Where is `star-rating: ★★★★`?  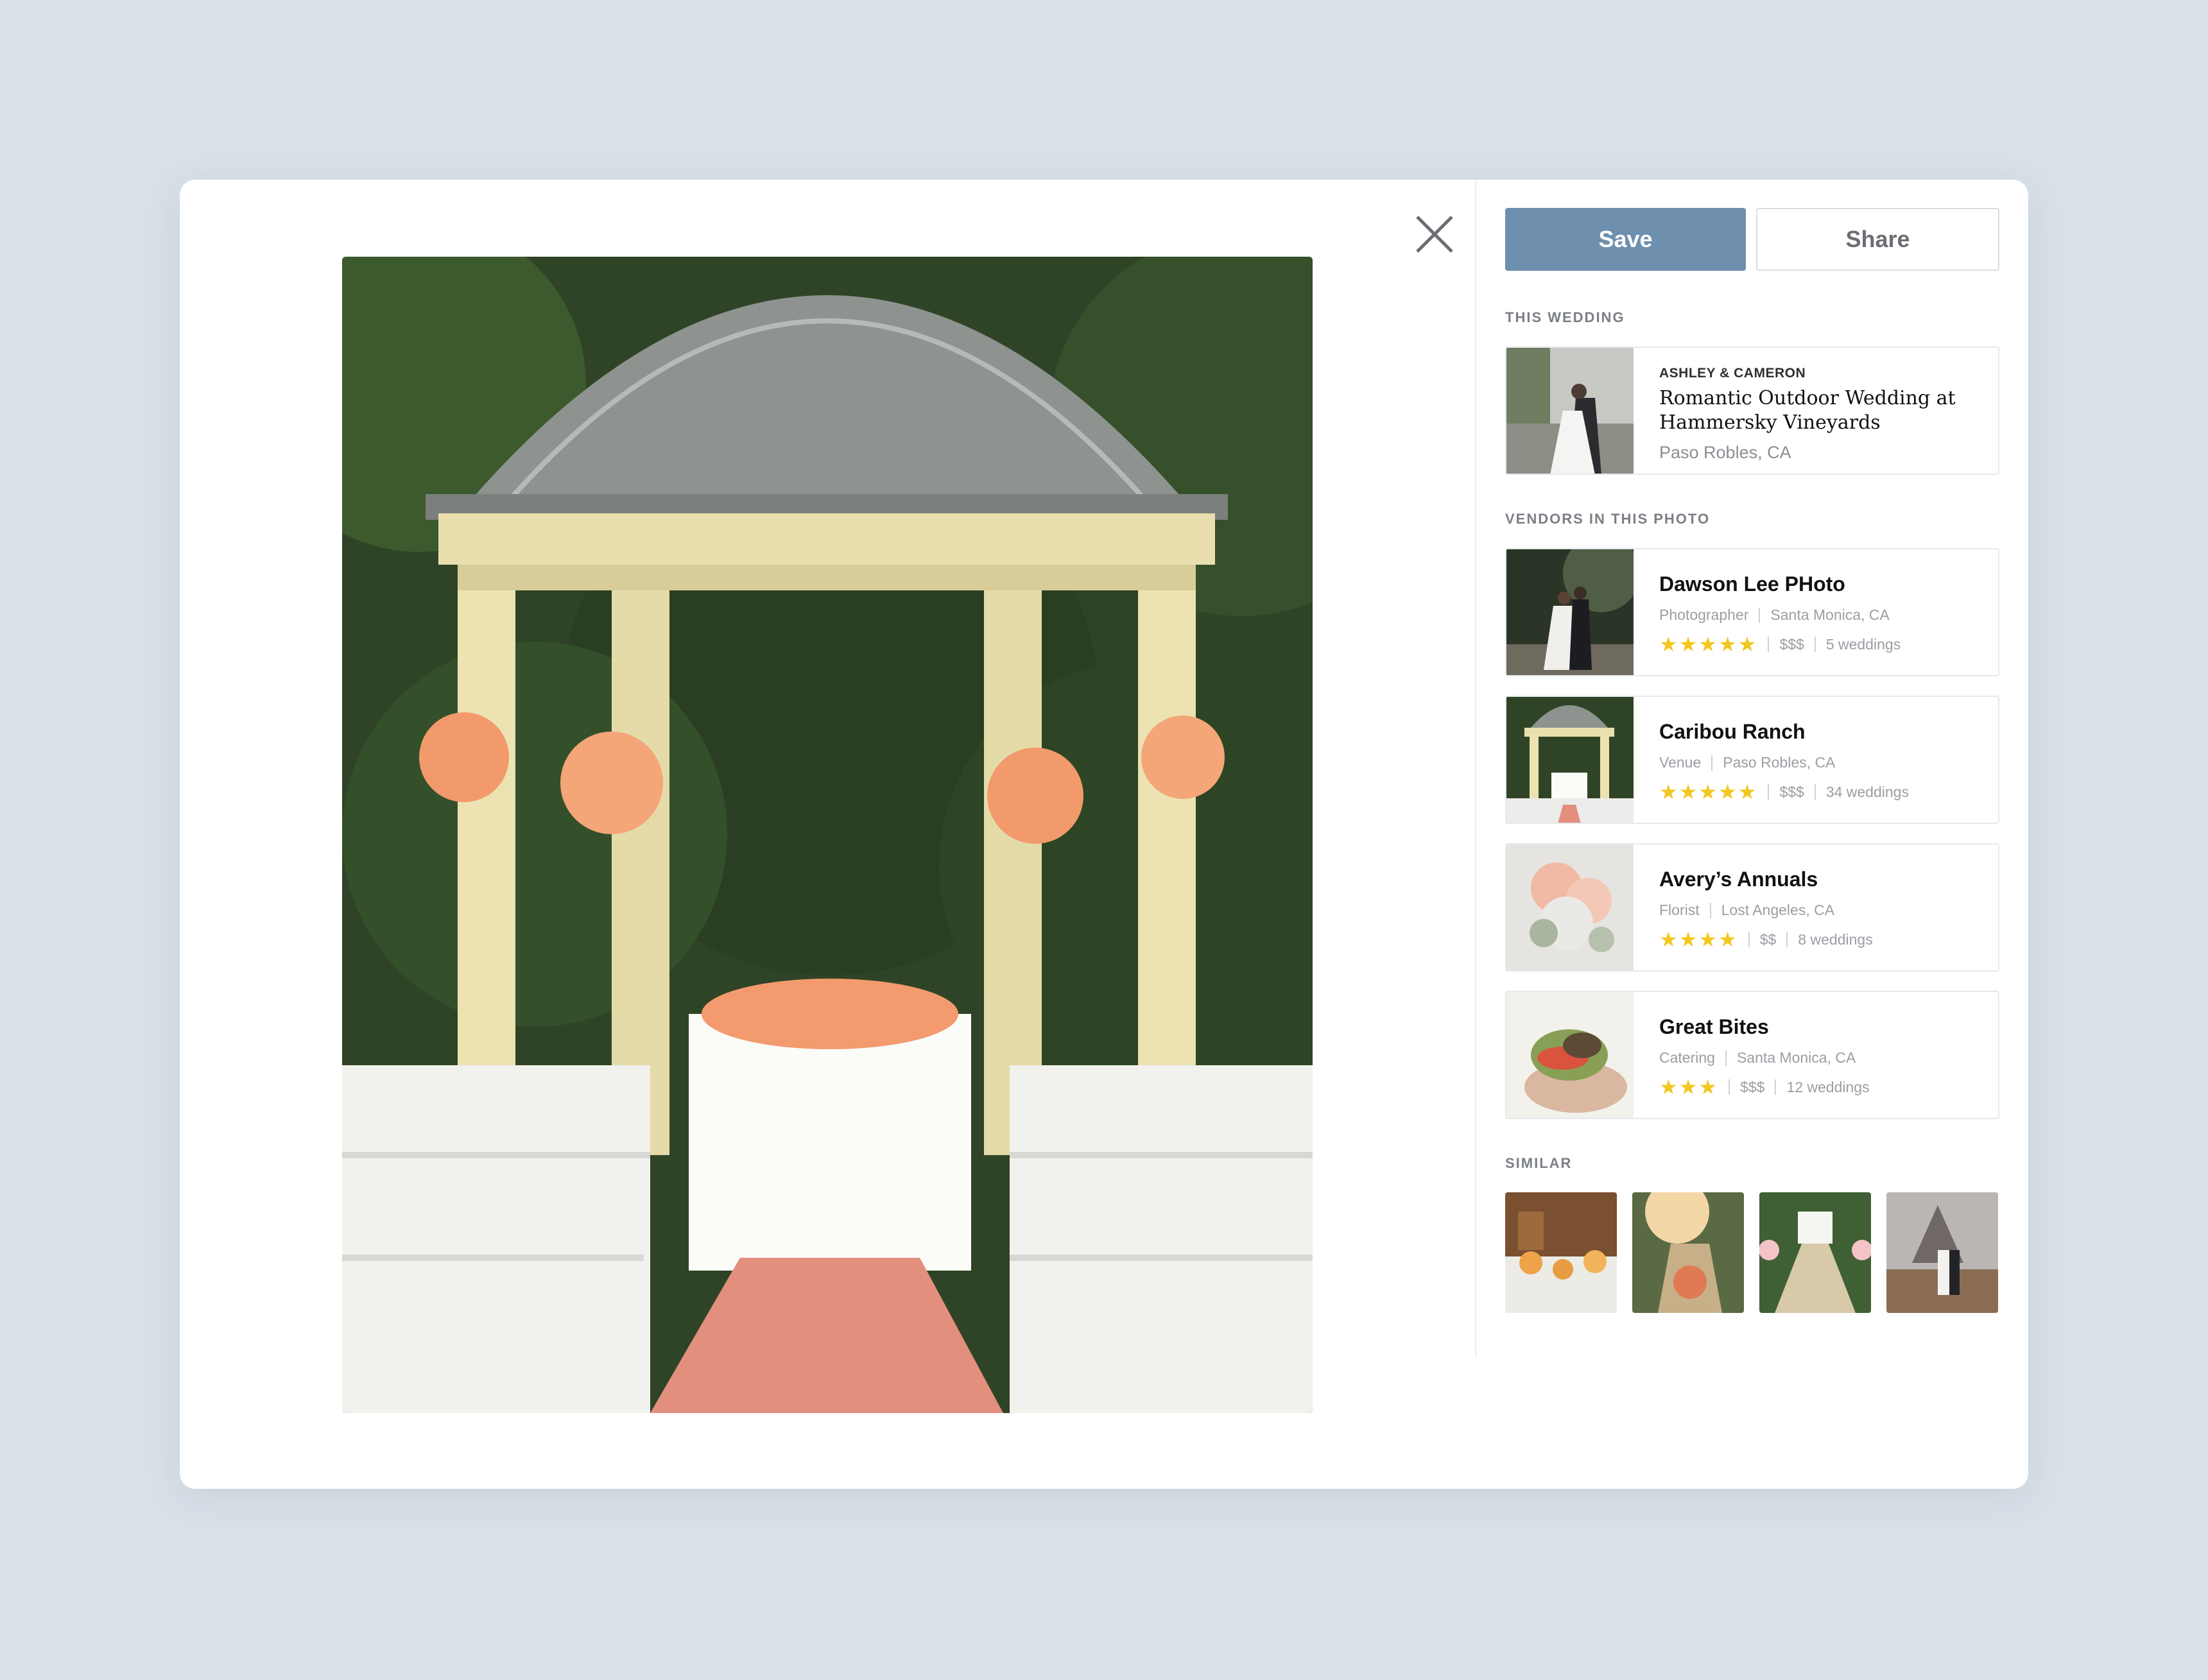 star-rating: ★★★★ is located at coordinates (1698, 940).